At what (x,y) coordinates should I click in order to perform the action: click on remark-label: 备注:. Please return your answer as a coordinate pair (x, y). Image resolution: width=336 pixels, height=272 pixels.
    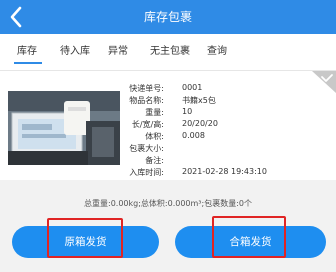
    Looking at the image, I should click on (154, 160).